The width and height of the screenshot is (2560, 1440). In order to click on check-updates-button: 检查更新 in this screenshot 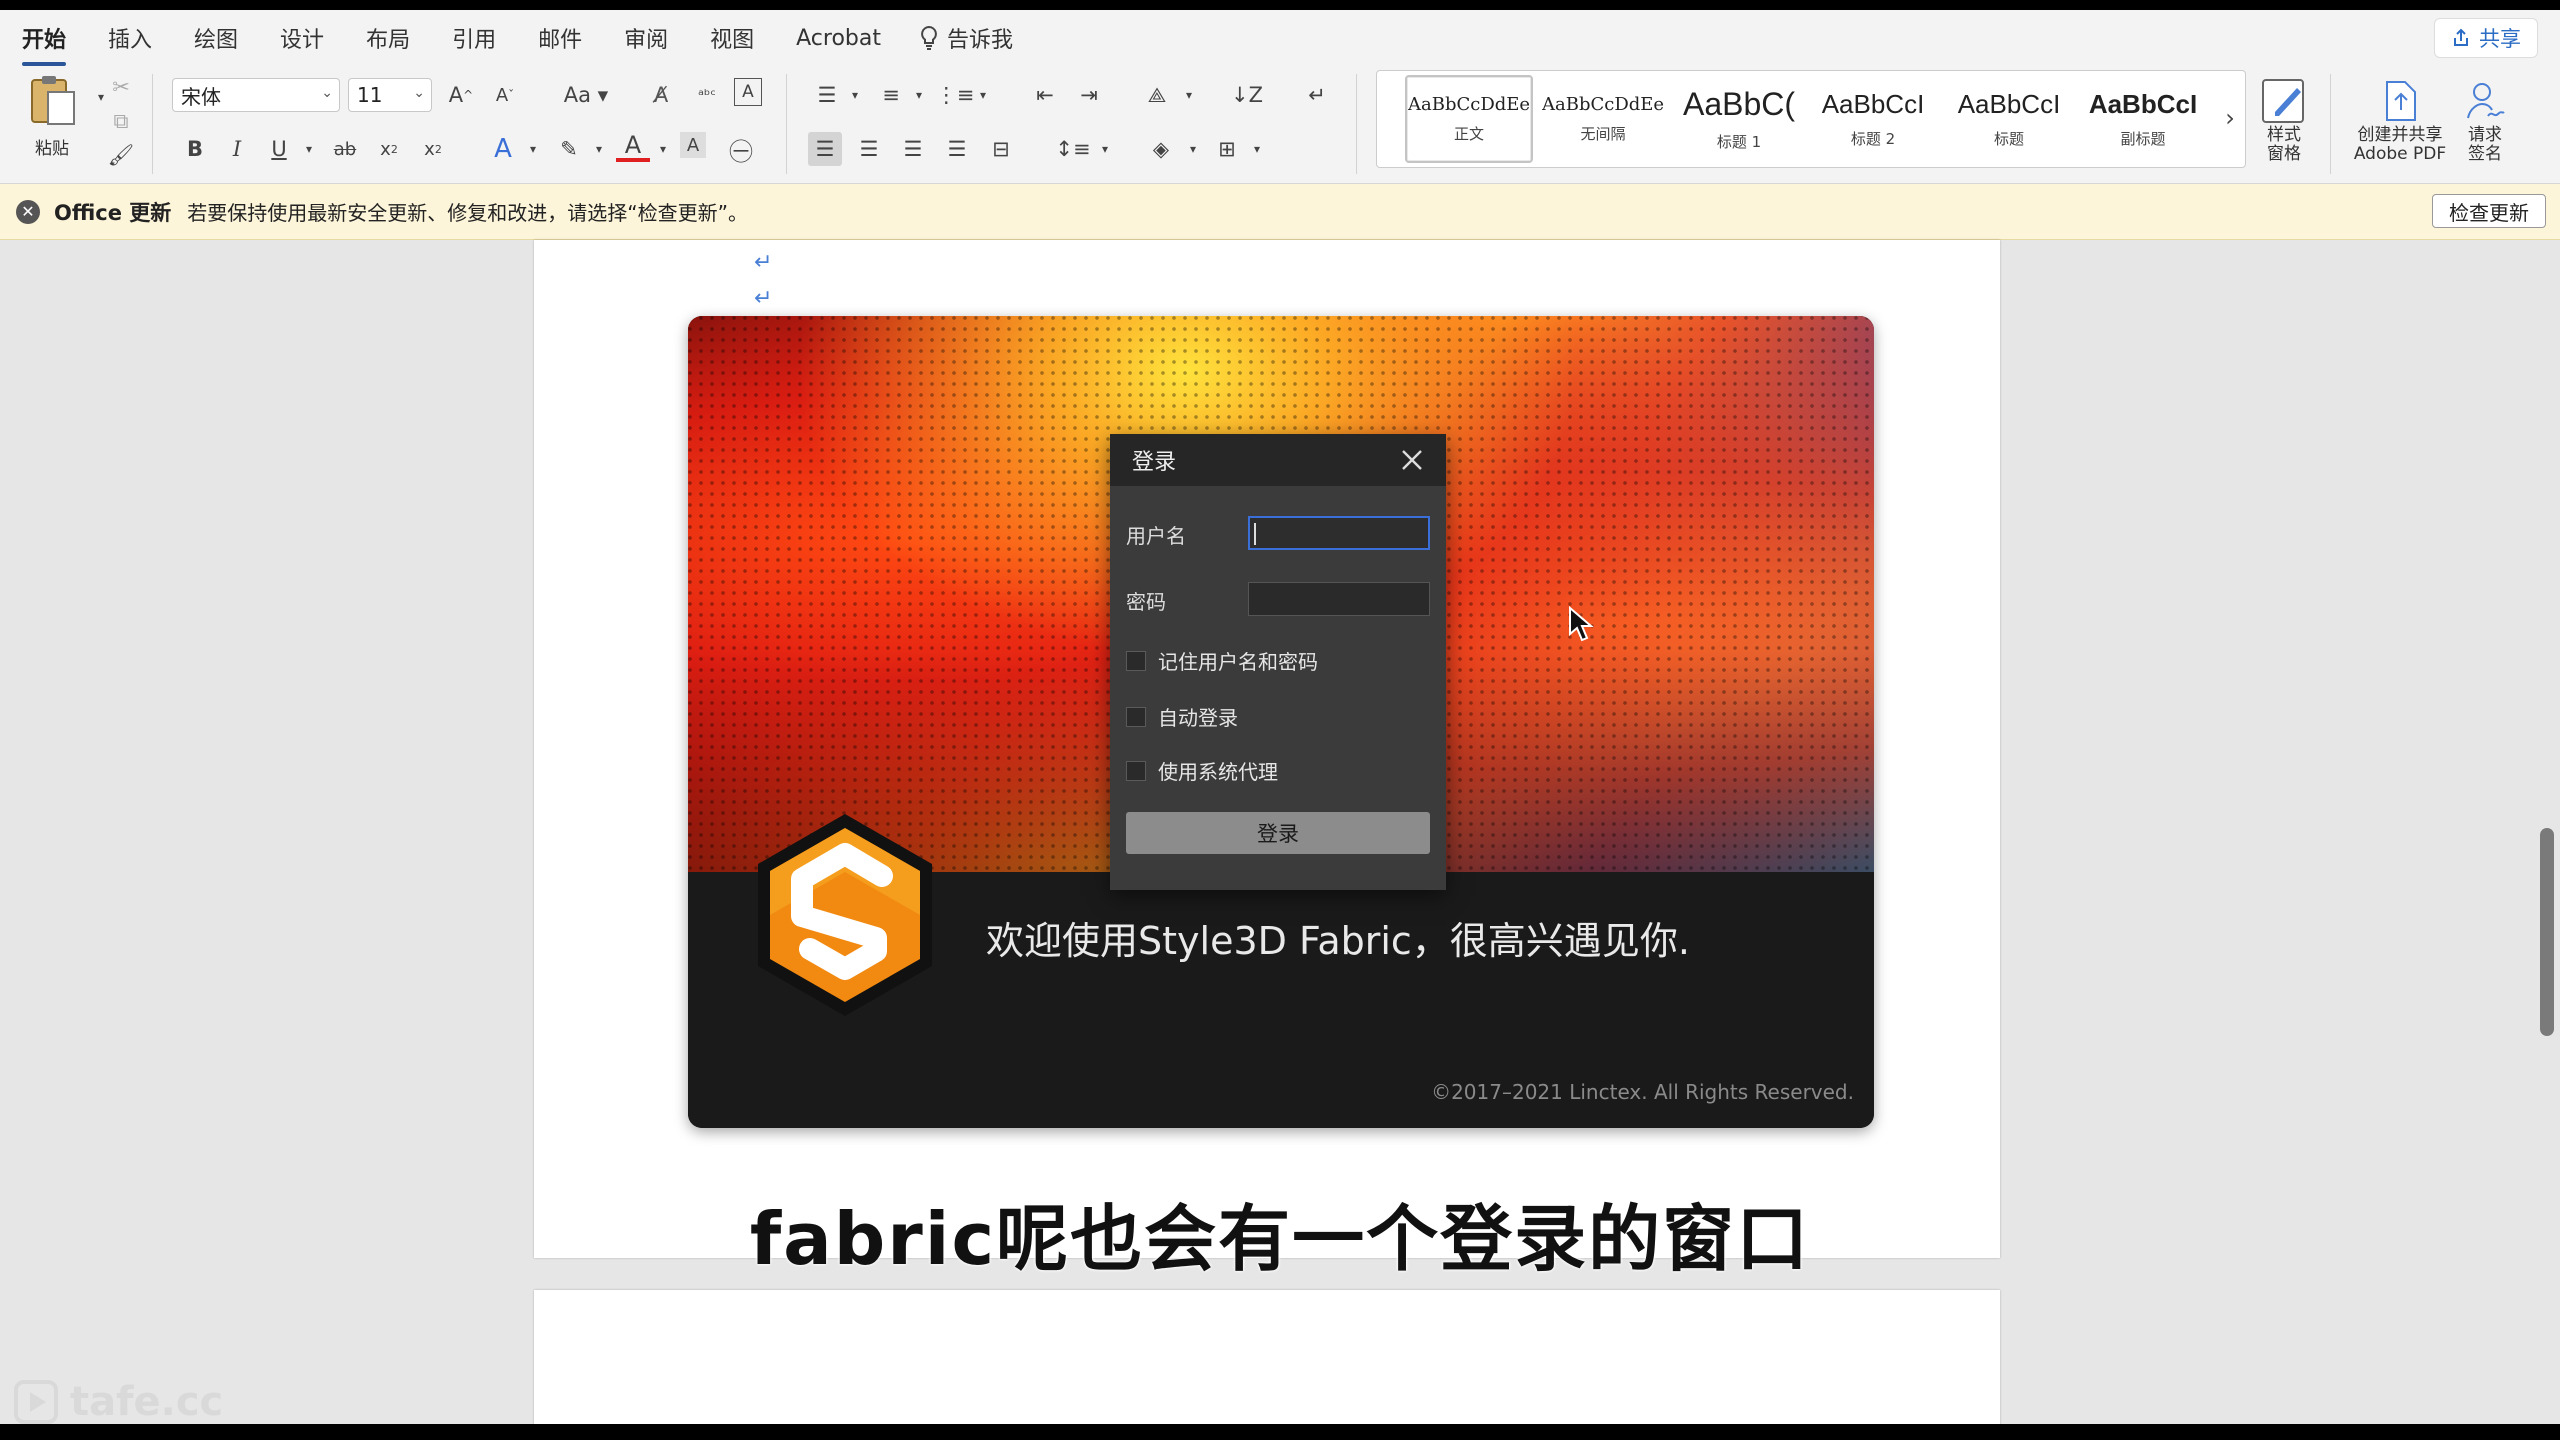, I will do `click(2489, 211)`.